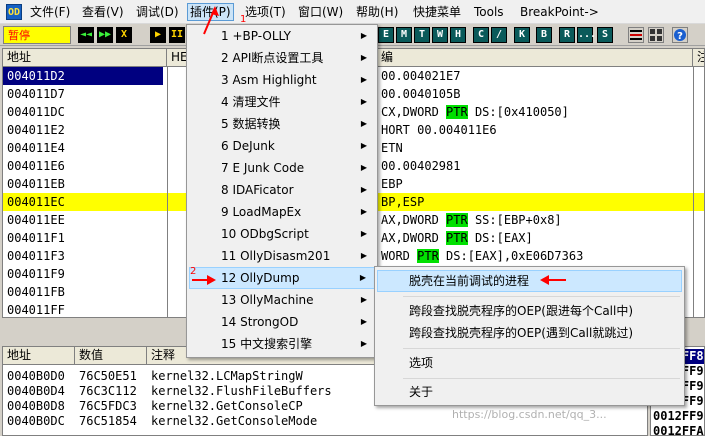  I want to click on annotation-step-1: 1, so click(243, 19).